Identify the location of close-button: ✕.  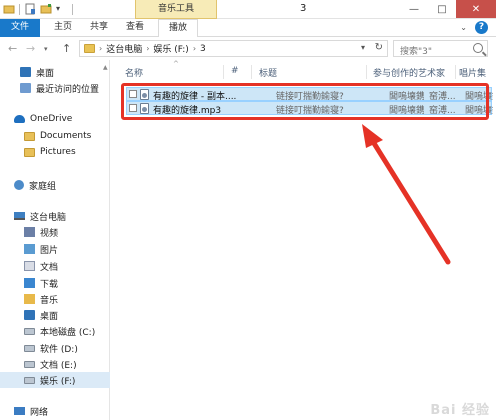
(476, 9).